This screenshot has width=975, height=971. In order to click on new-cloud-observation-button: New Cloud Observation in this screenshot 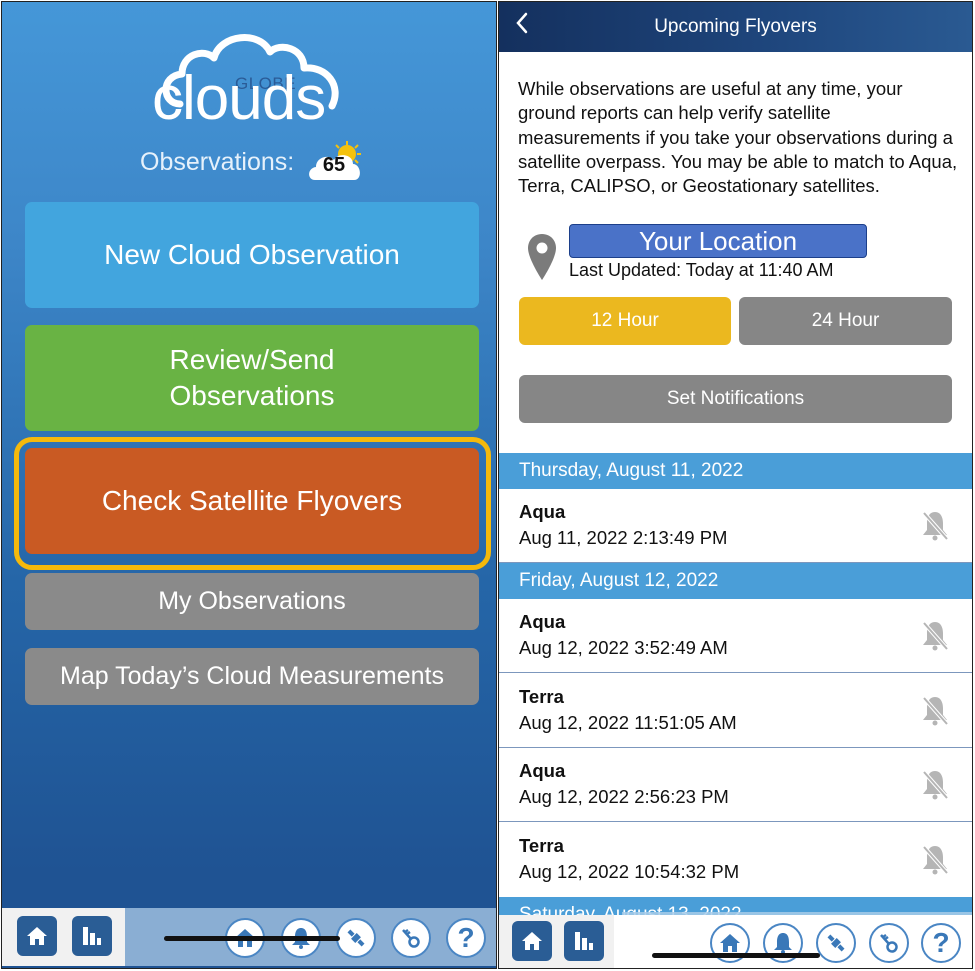, I will do `click(252, 255)`.